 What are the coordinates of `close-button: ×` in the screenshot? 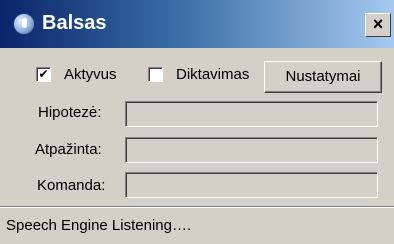 It's located at (378, 25).